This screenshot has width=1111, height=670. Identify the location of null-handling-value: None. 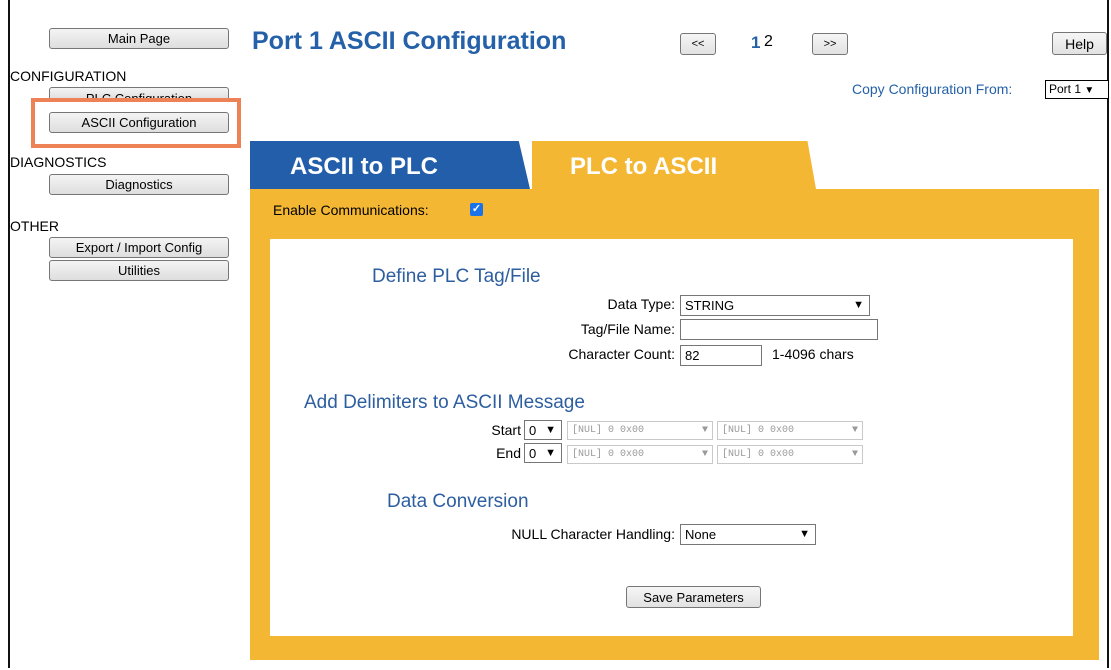
(701, 534).